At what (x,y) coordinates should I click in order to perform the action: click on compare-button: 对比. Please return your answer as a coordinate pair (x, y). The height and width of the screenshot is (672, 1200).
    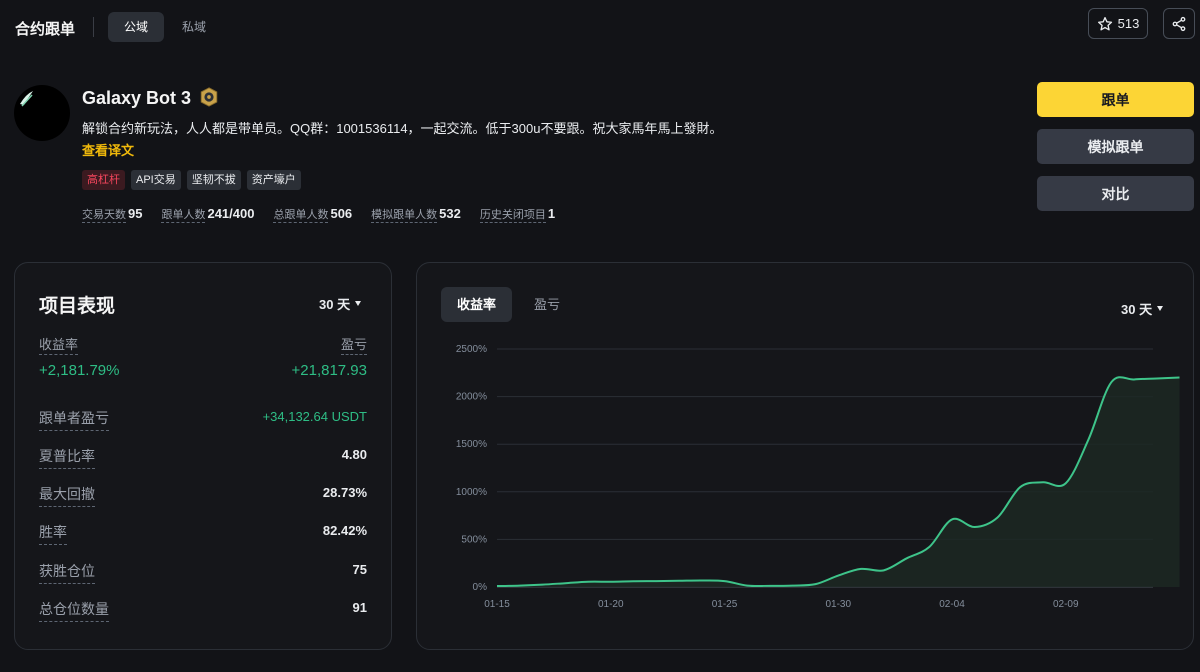
    Looking at the image, I should click on (1115, 193).